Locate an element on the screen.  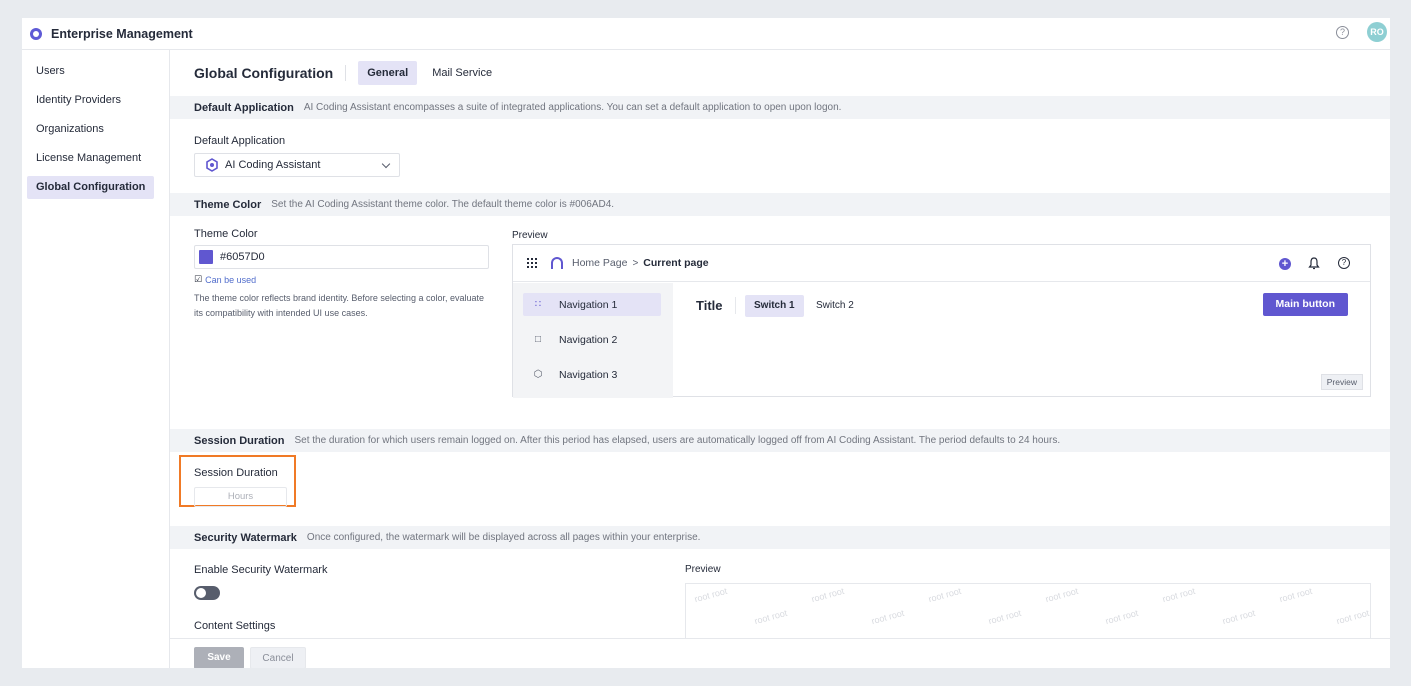
preview-switch-1: Switch 1 is located at coordinates (774, 306).